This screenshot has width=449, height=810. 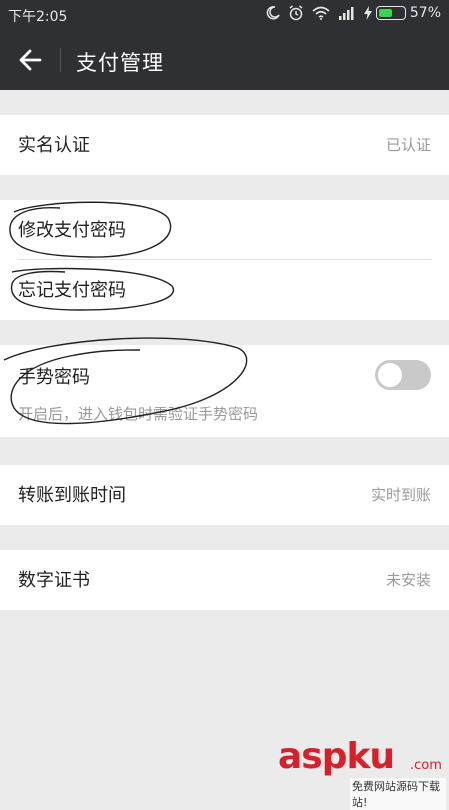 What do you see at coordinates (400, 495) in the screenshot?
I see `row-transfer-time-value: 实时到账` at bounding box center [400, 495].